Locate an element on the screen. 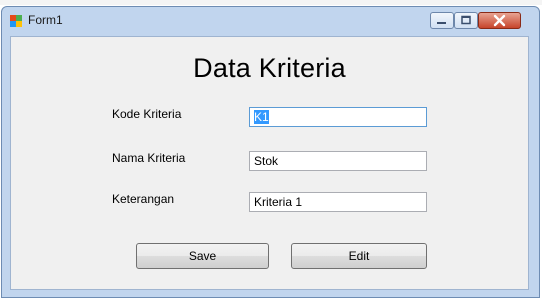  keterangan-value: Kriteria 1 is located at coordinates (278, 202).